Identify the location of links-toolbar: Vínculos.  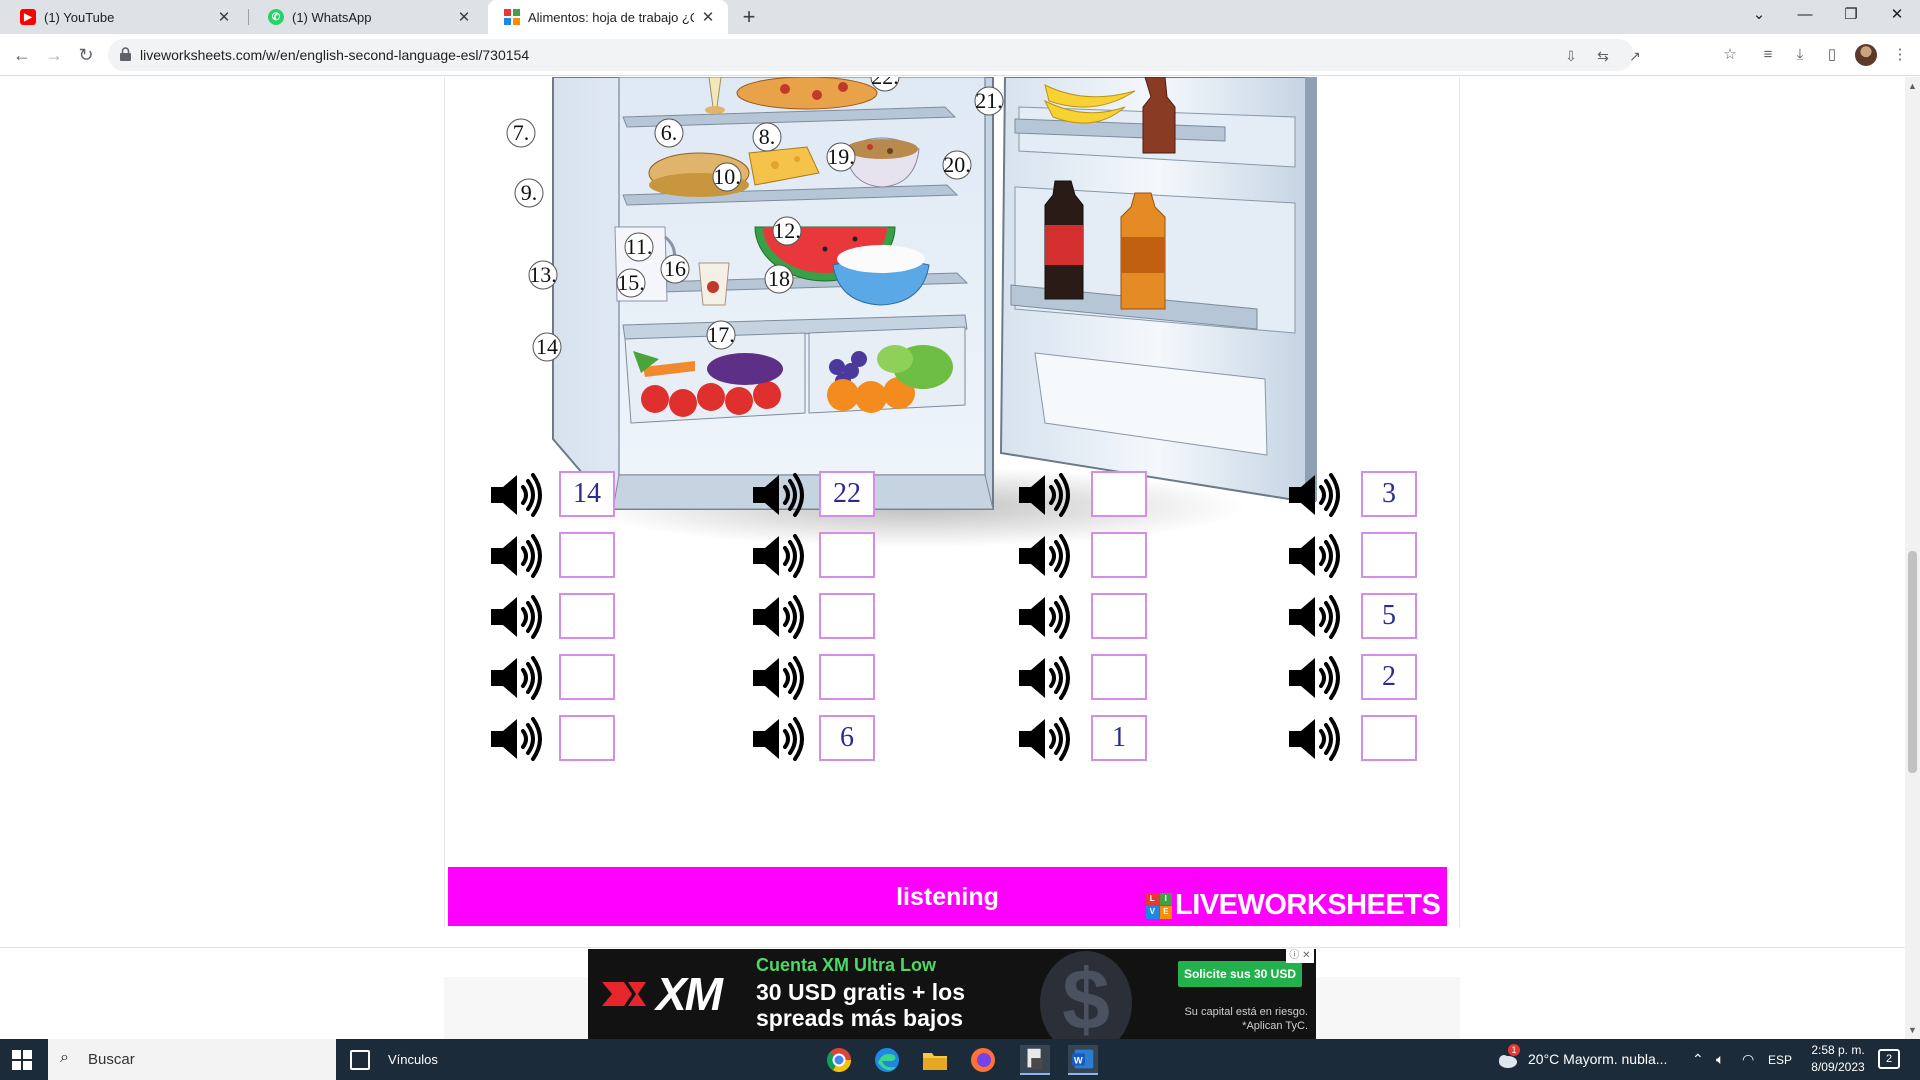
(413, 1059).